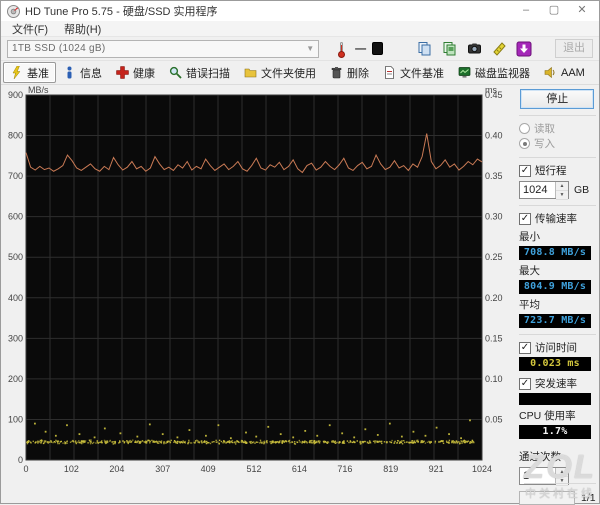 The height and width of the screenshot is (505, 600). I want to click on tab-folder-usage: 文件夹使用, so click(280, 72).